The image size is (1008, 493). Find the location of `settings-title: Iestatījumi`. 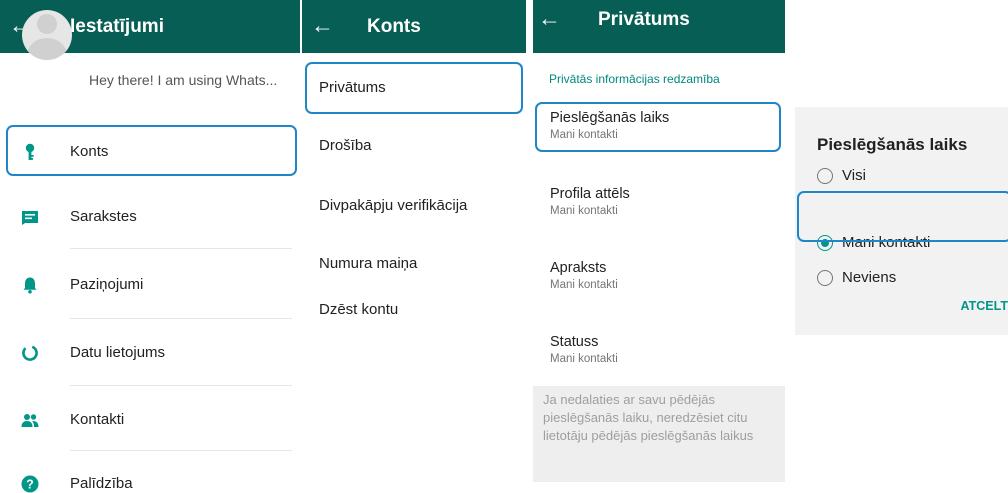

settings-title: Iestatījumi is located at coordinates (117, 26).